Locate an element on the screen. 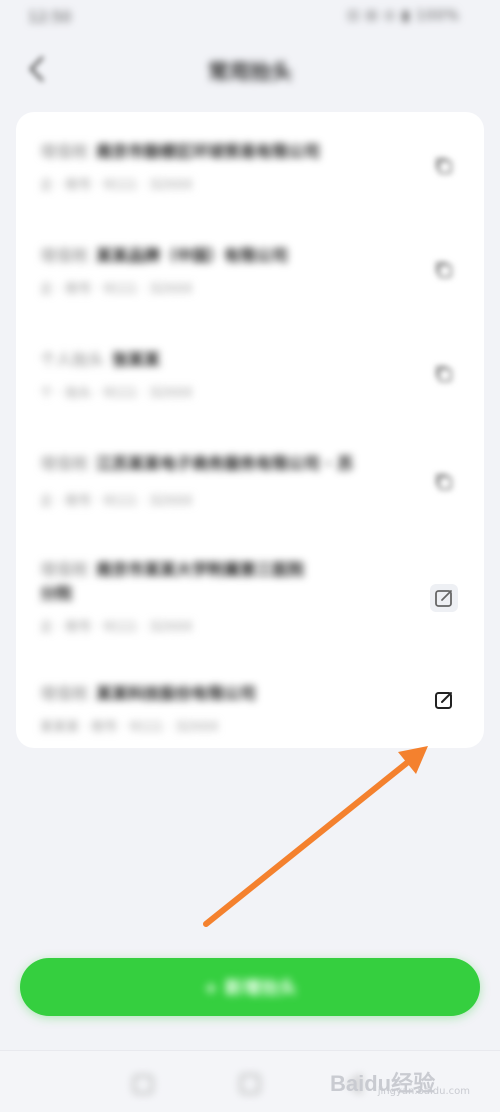 The image size is (500, 1112). item-name: 南京市鼓楼区环球贸易有限公司 is located at coordinates (208, 151).